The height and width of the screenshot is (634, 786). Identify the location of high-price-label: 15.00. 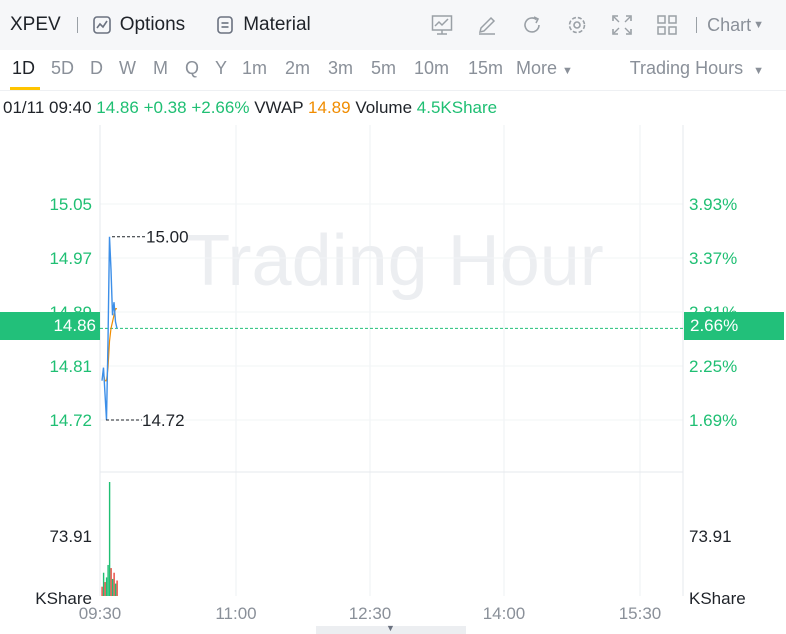
(167, 237).